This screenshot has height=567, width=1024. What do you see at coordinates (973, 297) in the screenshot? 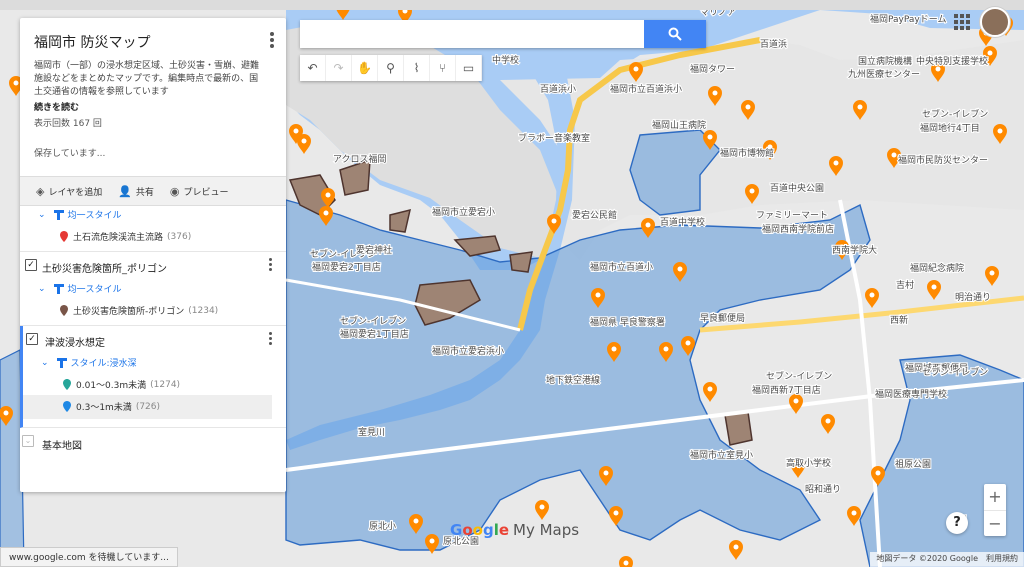
I see `map-label: 明治通り` at bounding box center [973, 297].